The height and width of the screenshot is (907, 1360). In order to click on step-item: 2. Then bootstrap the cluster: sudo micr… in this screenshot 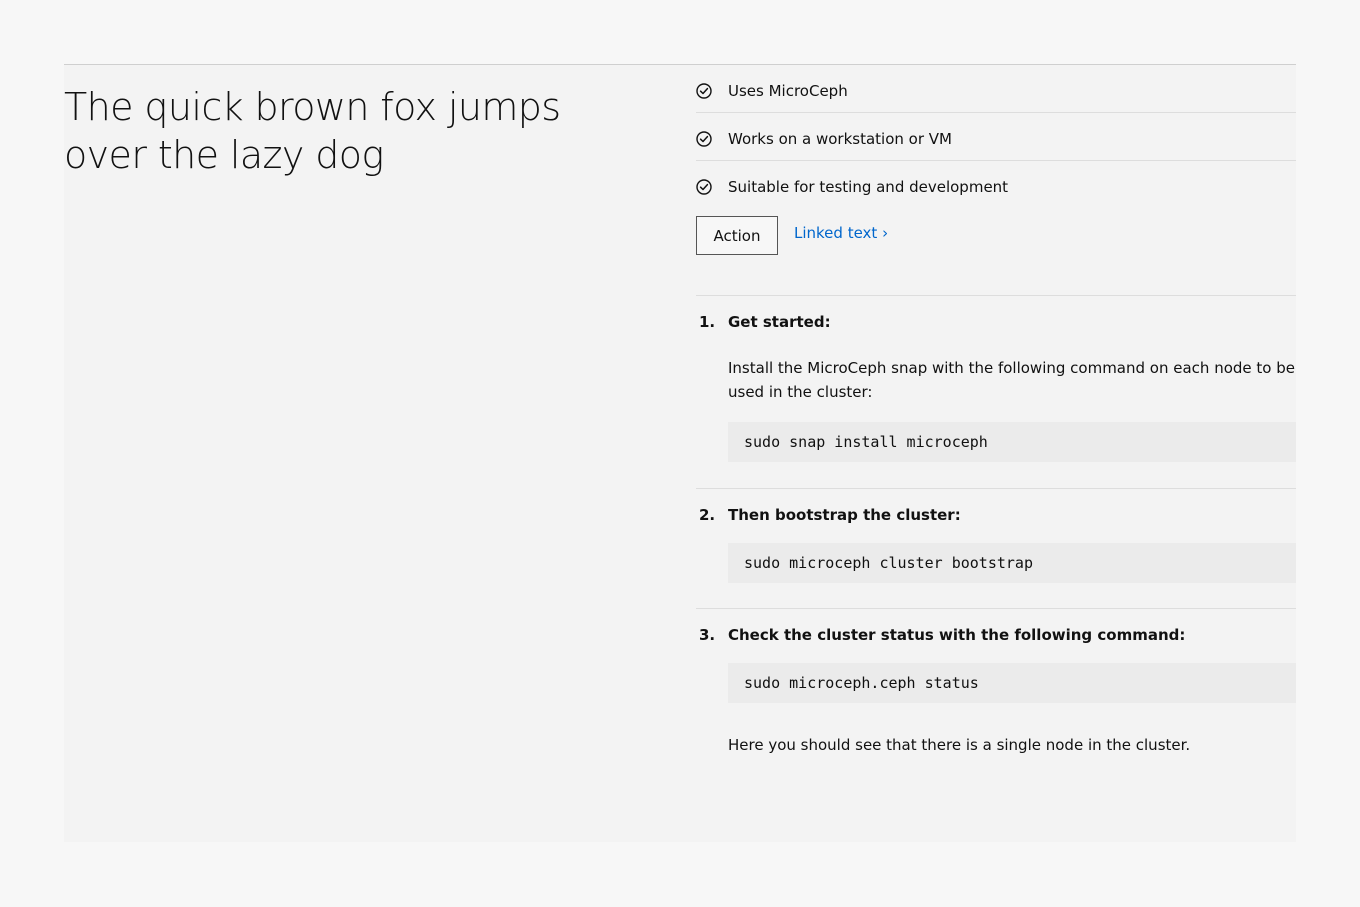, I will do `click(996, 549)`.